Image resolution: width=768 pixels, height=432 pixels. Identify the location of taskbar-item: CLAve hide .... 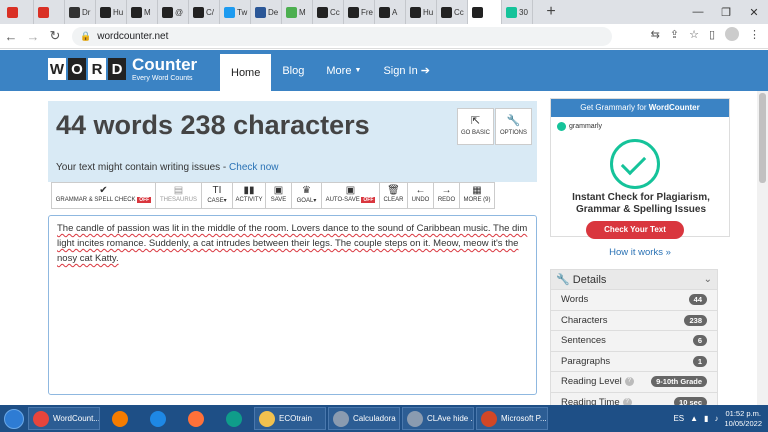
(438, 418).